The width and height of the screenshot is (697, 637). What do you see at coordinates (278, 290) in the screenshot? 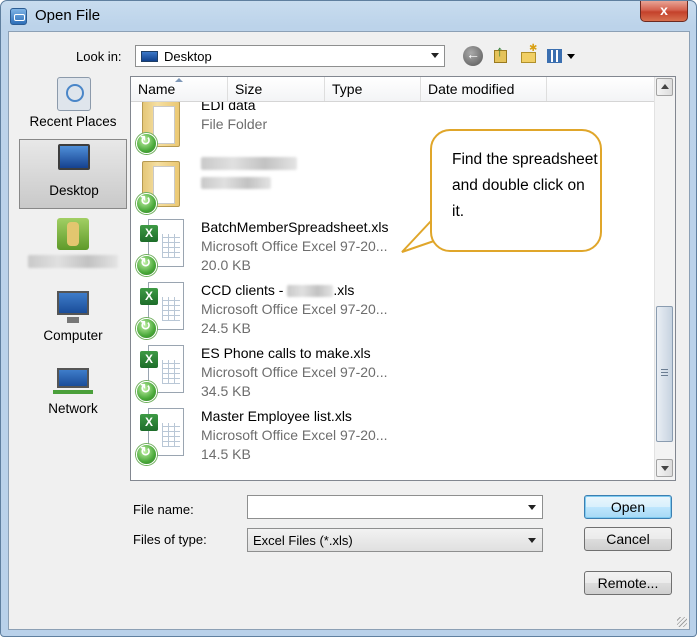
I see `file-name: CCD clients - .xls` at bounding box center [278, 290].